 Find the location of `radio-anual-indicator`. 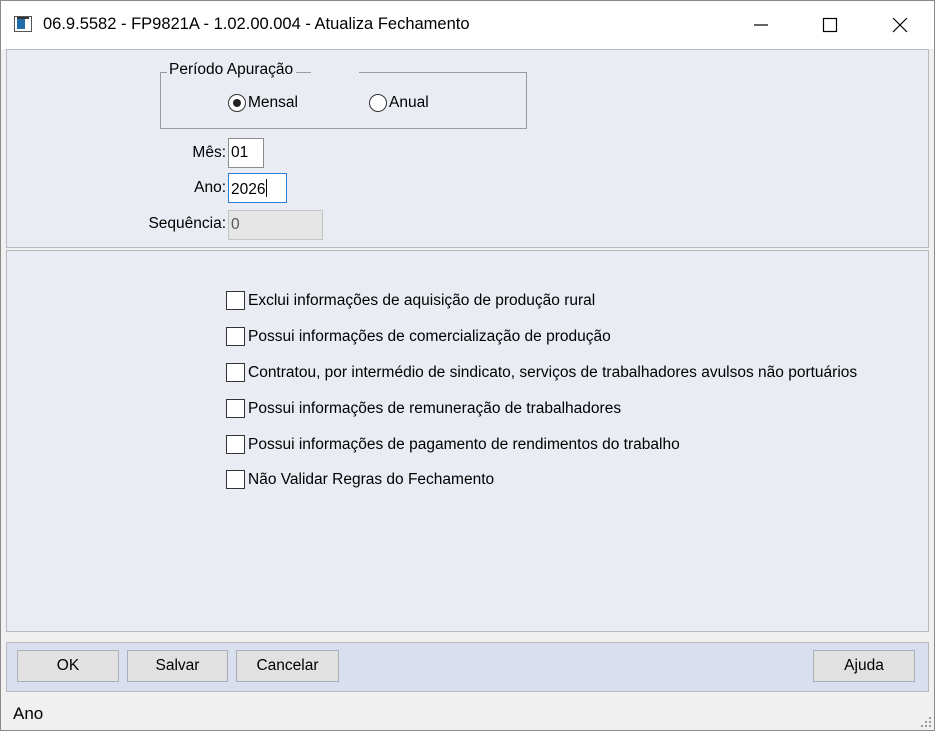

radio-anual-indicator is located at coordinates (378, 103).